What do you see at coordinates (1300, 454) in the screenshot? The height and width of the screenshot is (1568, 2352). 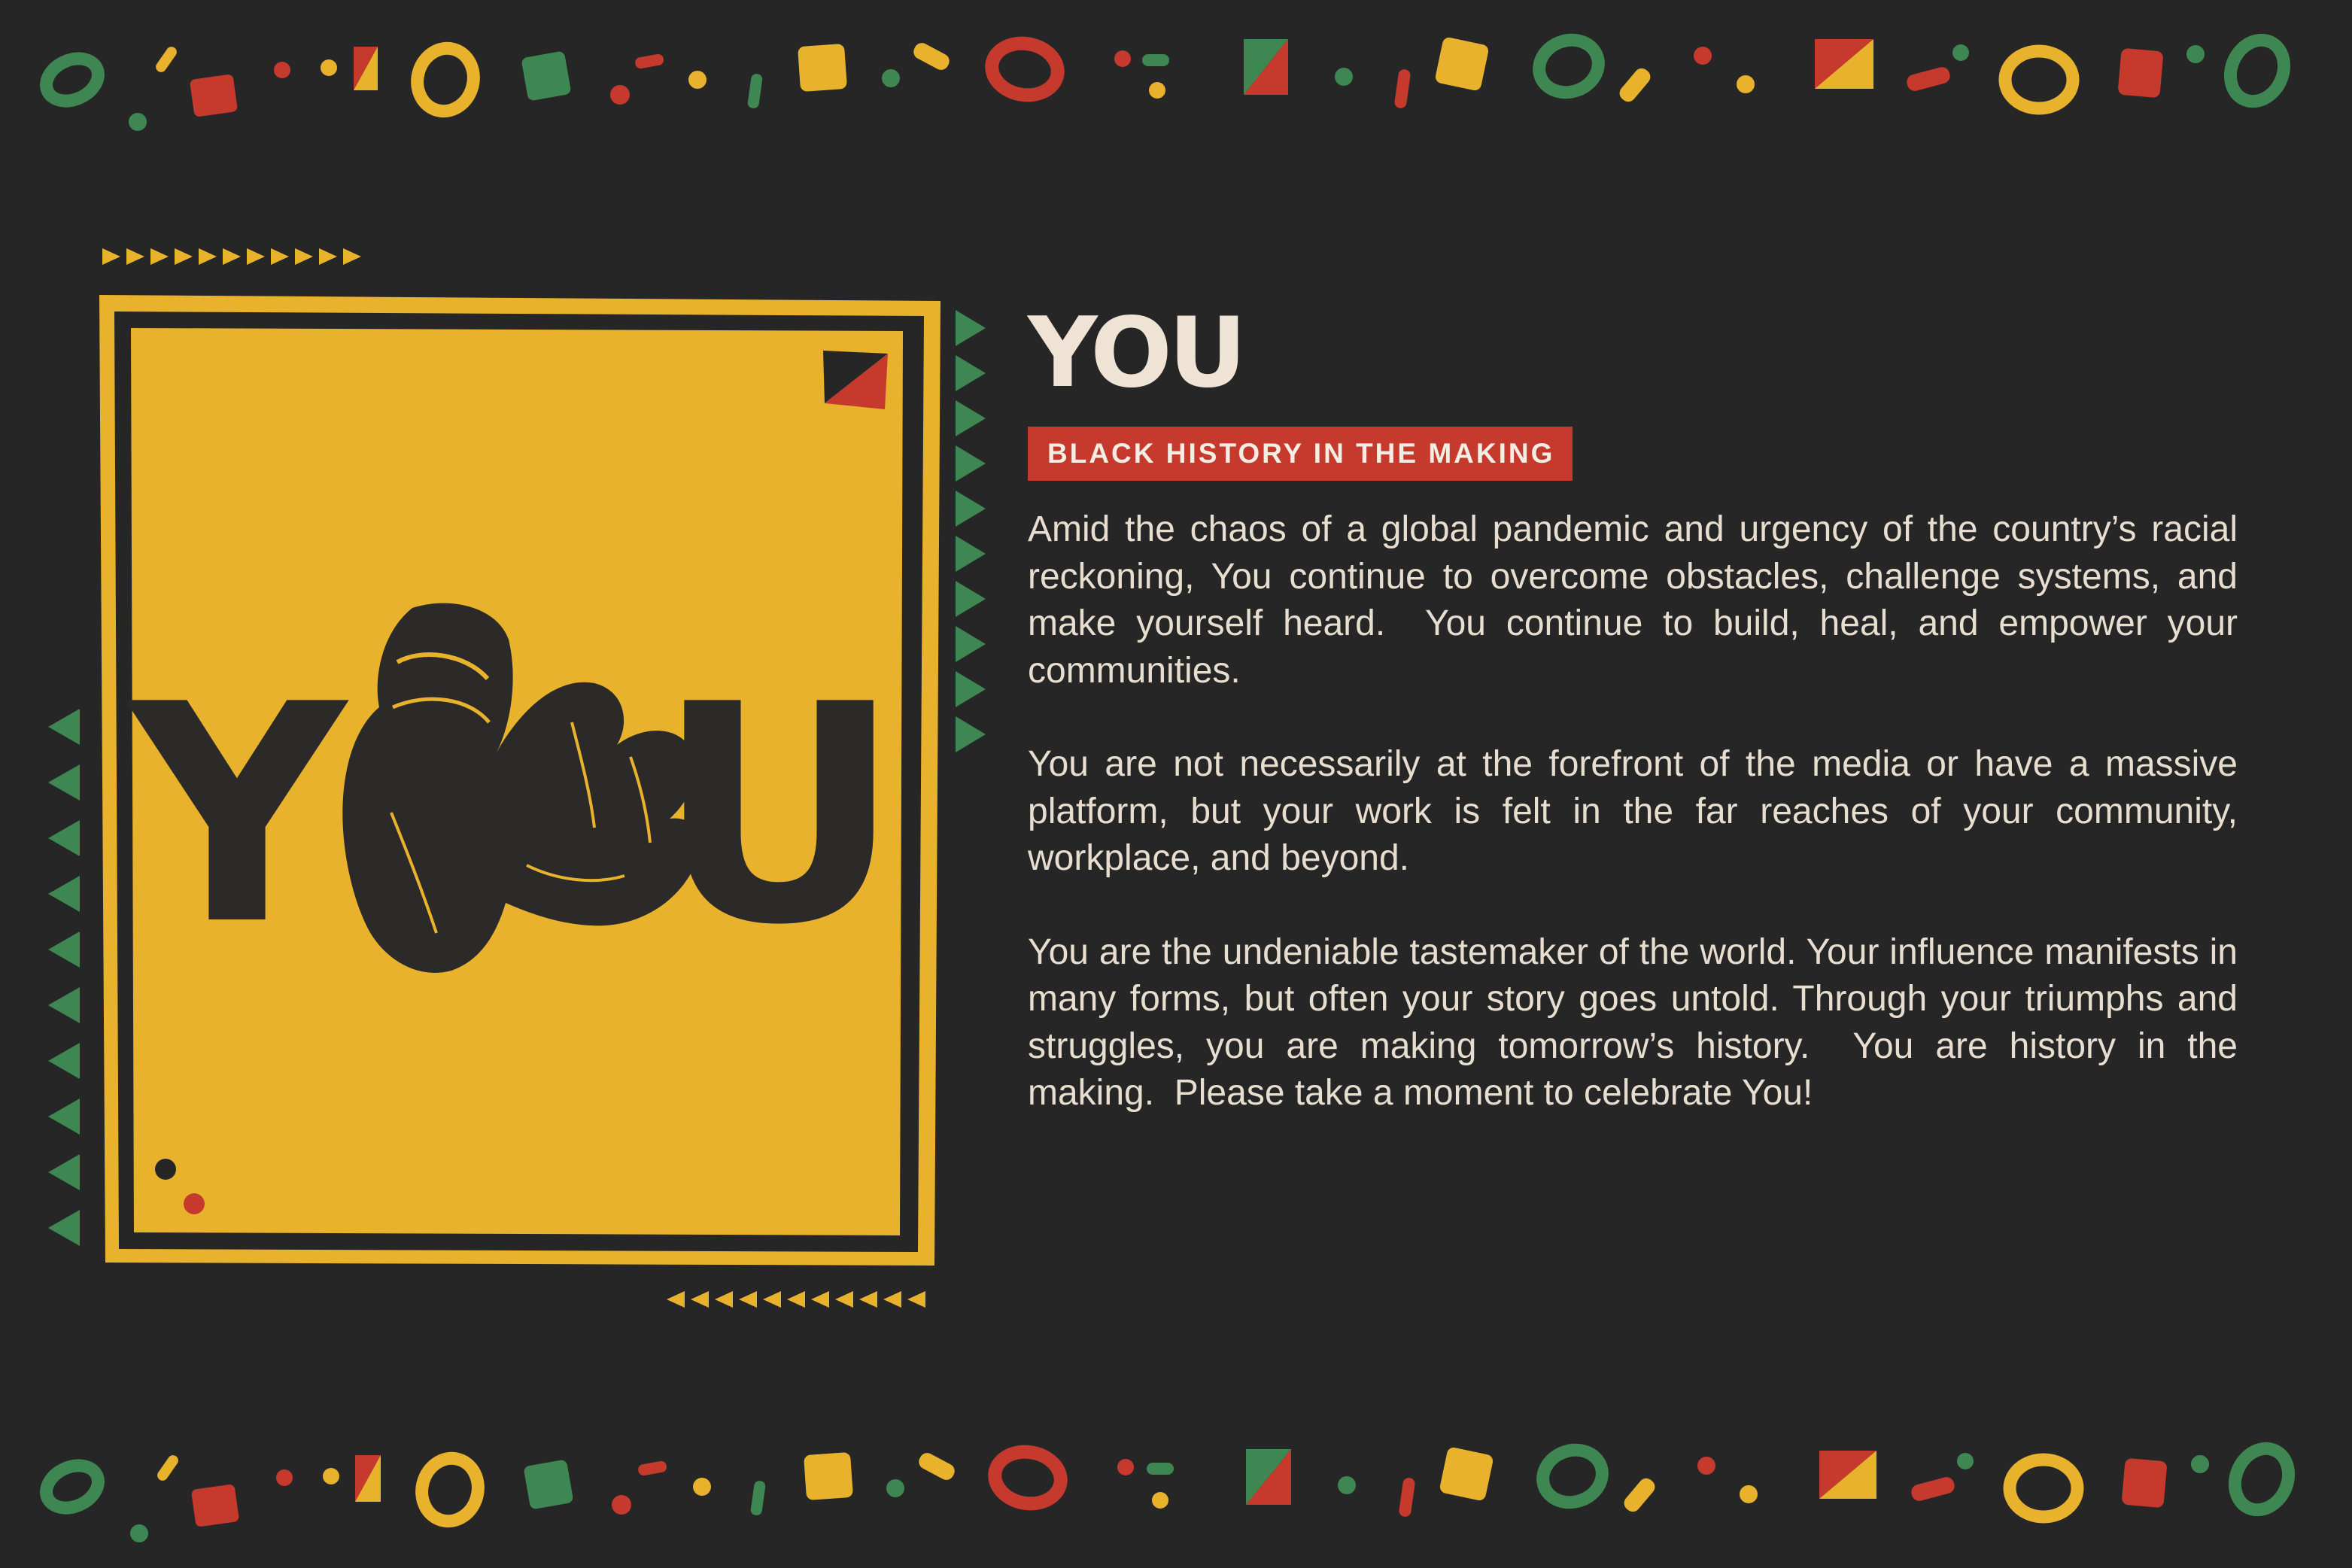 I see `subtitle-banner: BLACK HISTORY IN THE MAKING` at bounding box center [1300, 454].